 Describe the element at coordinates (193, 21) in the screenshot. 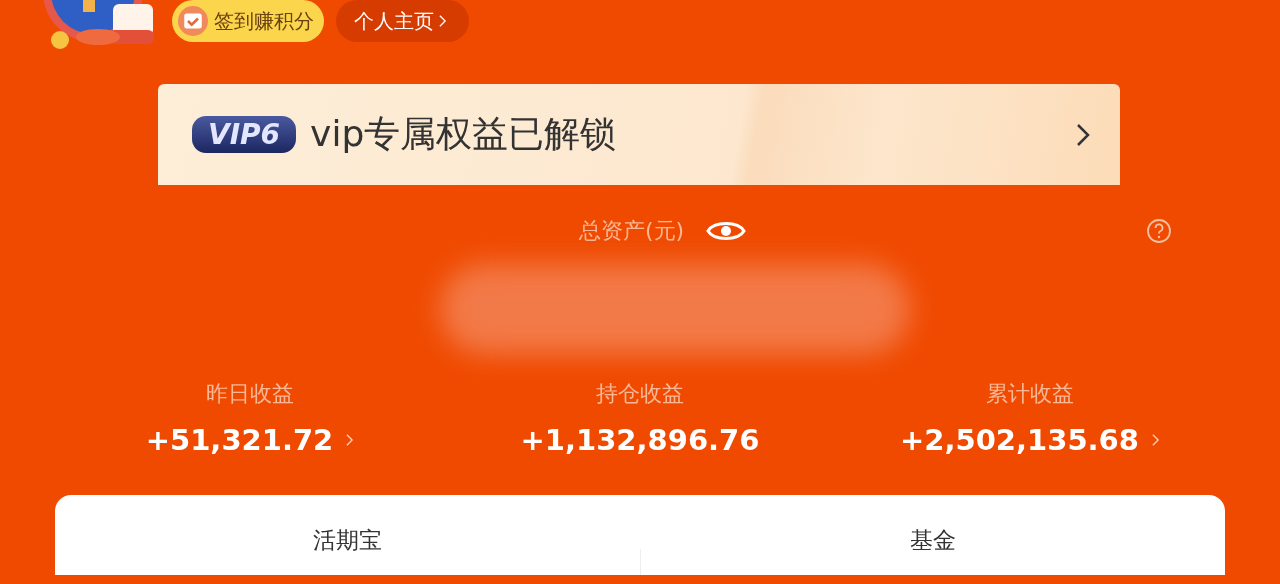

I see `checkmark-icon` at that location.